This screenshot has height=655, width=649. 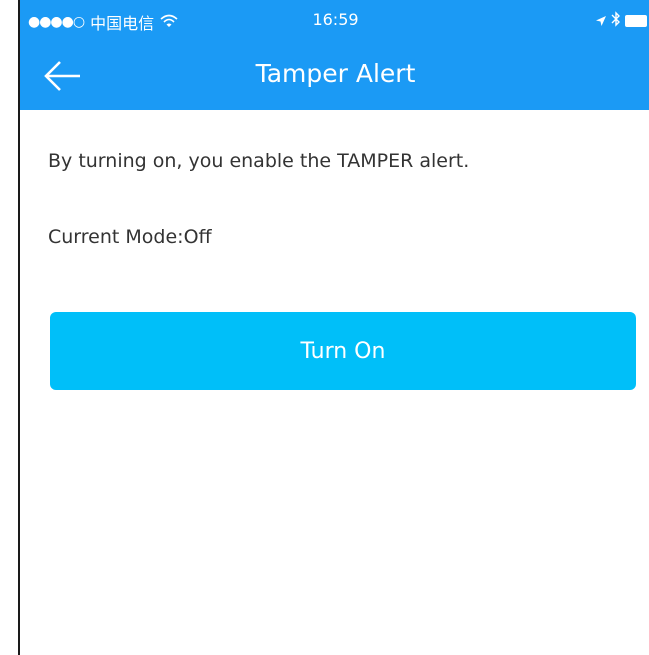 I want to click on status-time: 16:59, so click(x=335, y=19).